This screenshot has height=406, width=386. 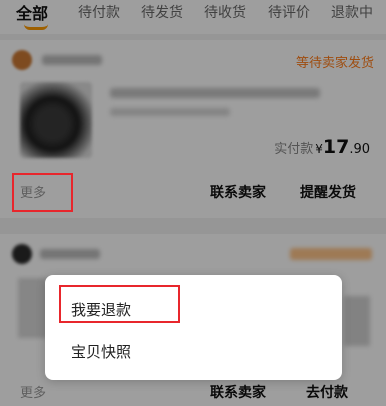 What do you see at coordinates (42, 192) in the screenshot?
I see `highlight-box-more` at bounding box center [42, 192].